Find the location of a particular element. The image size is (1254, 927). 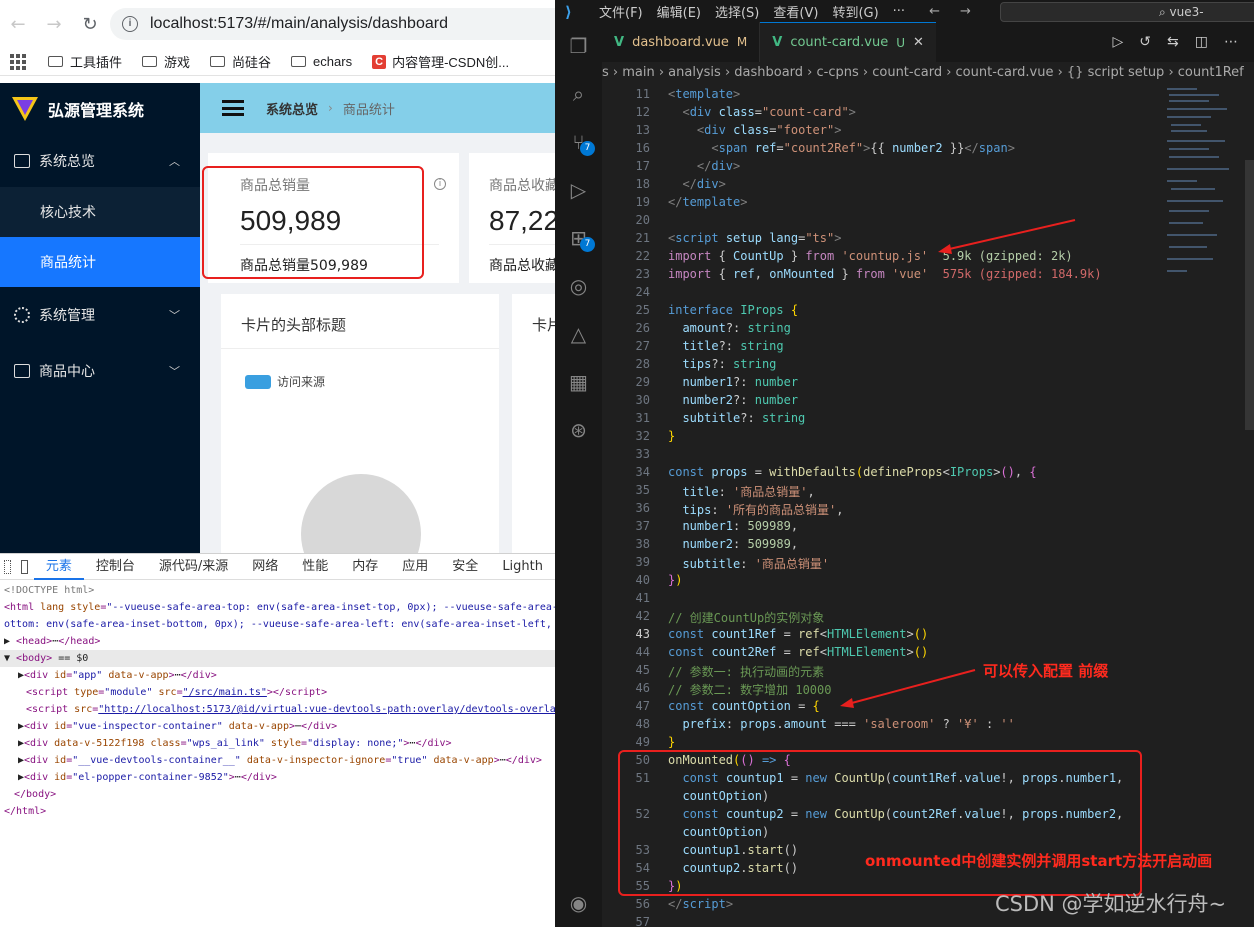

annotation-note: 可以传入配置 前缀 is located at coordinates (1046, 671).